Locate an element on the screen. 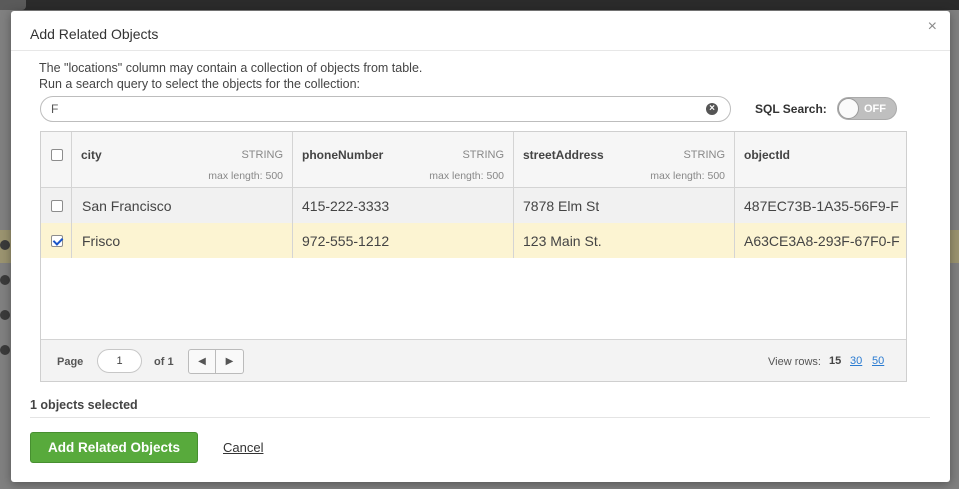 Image resolution: width=959 pixels, height=489 pixels. prev-page-button: ◀ is located at coordinates (202, 361).